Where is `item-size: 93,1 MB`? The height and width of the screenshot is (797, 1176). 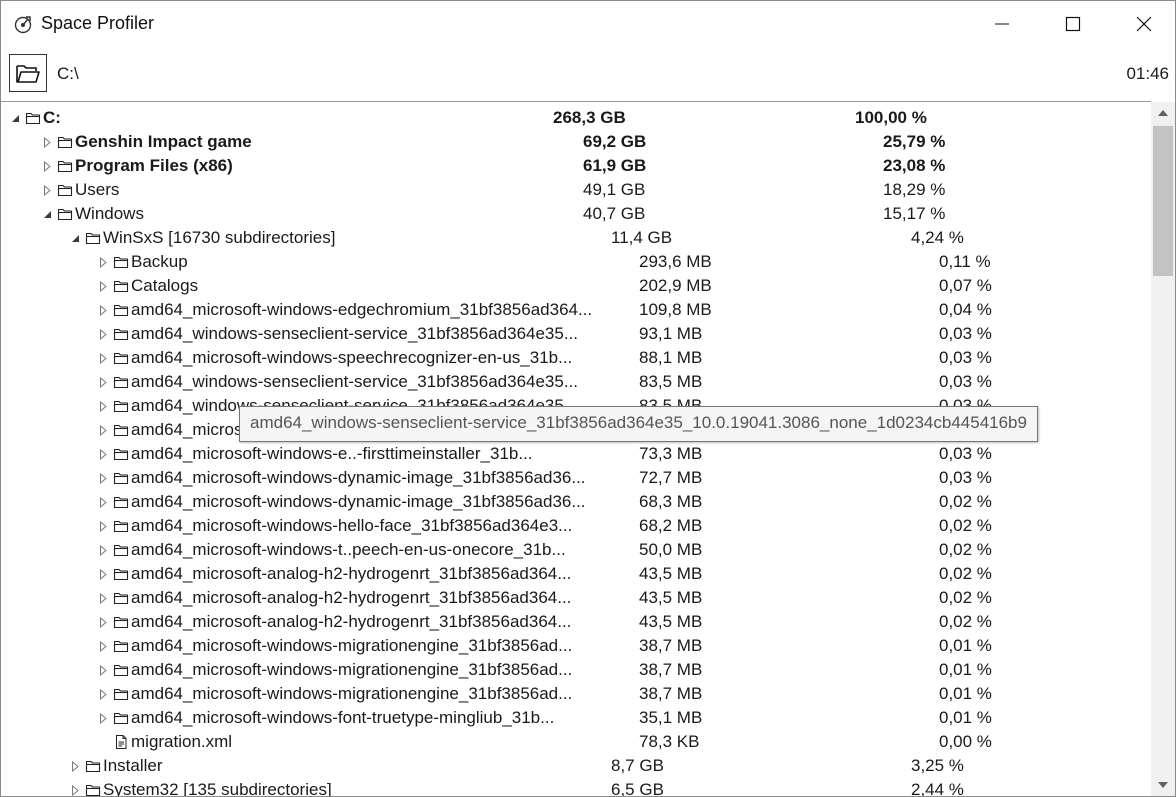
item-size: 93,1 MB is located at coordinates (671, 333).